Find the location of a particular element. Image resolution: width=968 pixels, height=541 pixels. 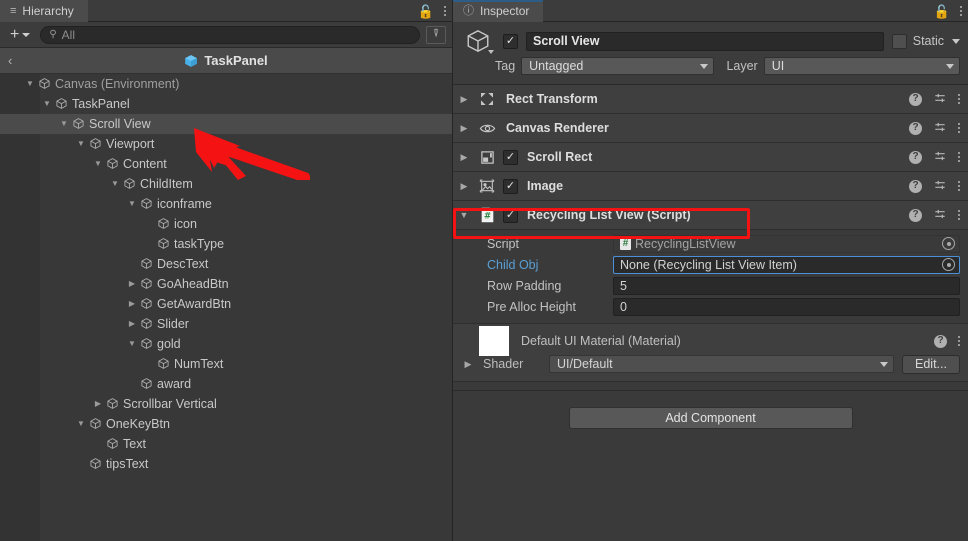

hierarchy-row: ▶ GoAheadBtn is located at coordinates (226, 284).